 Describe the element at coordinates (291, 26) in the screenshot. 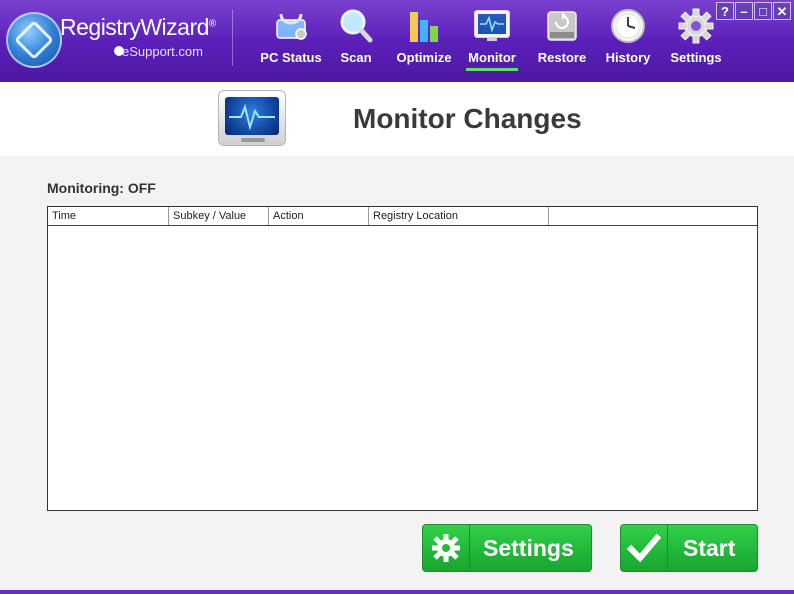

I see `stethoscope-icon` at that location.